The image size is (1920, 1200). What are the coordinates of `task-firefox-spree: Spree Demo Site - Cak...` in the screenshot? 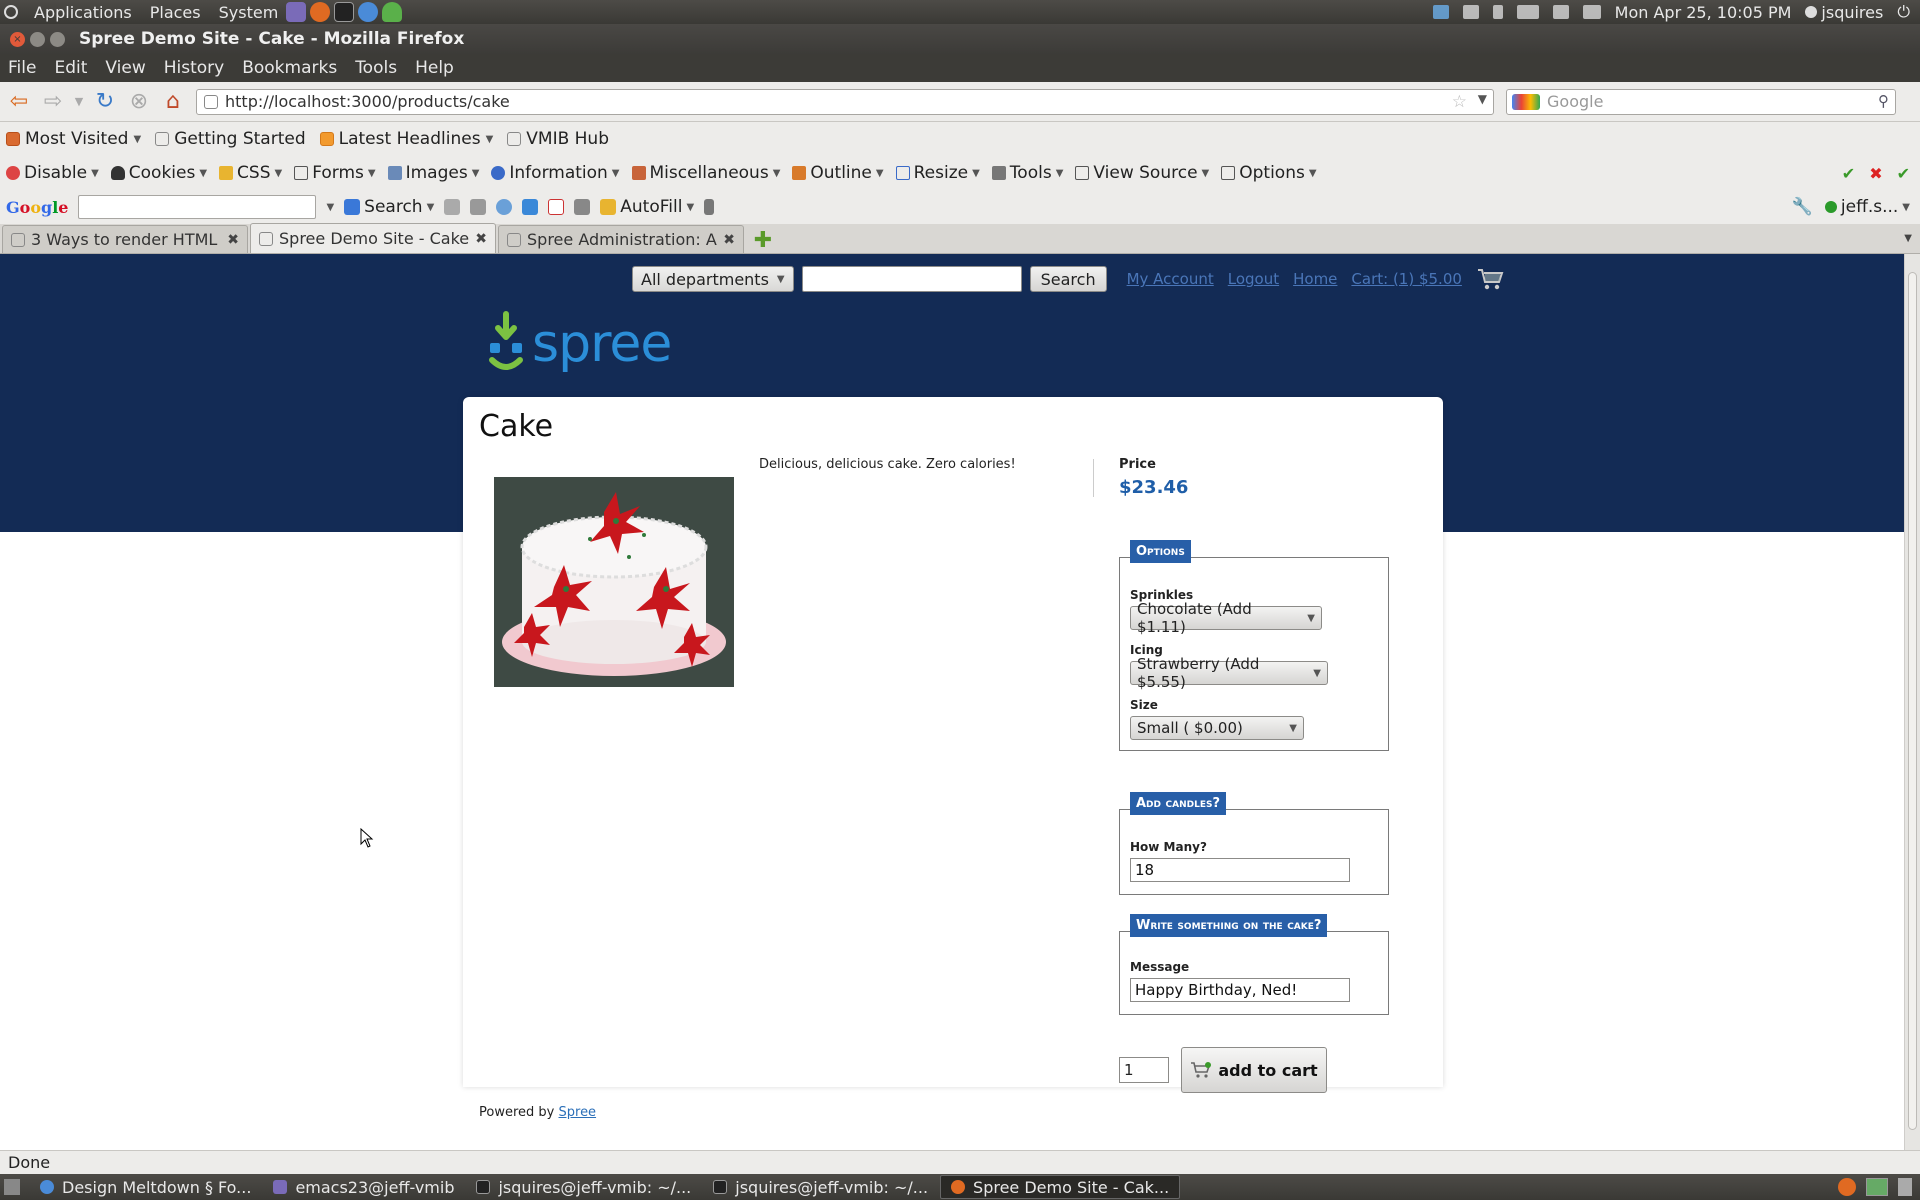 It's located at (1060, 1187).